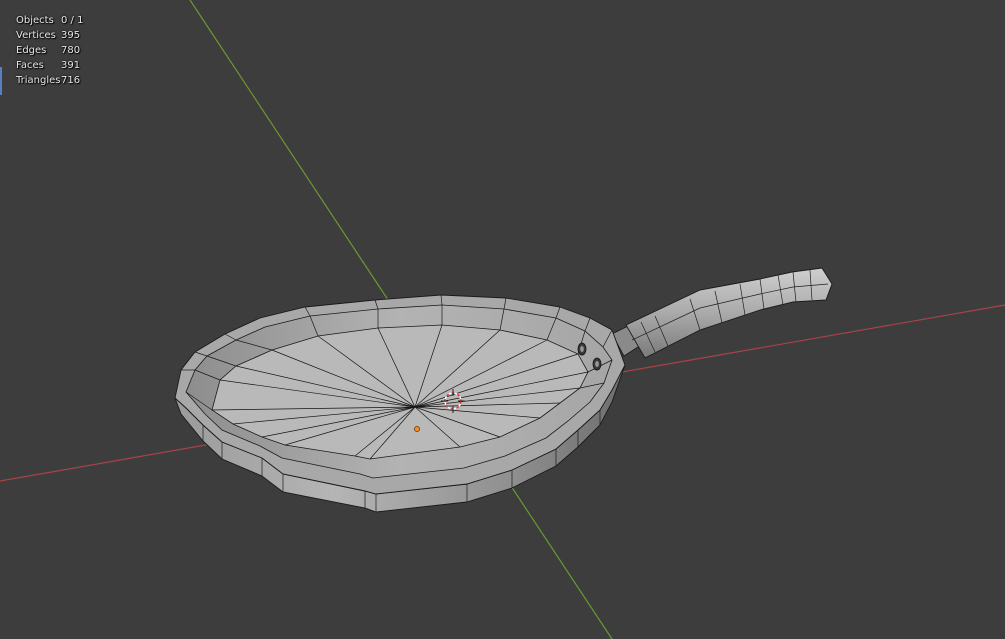  What do you see at coordinates (417, 429) in the screenshot?
I see `object-origin-icon` at bounding box center [417, 429].